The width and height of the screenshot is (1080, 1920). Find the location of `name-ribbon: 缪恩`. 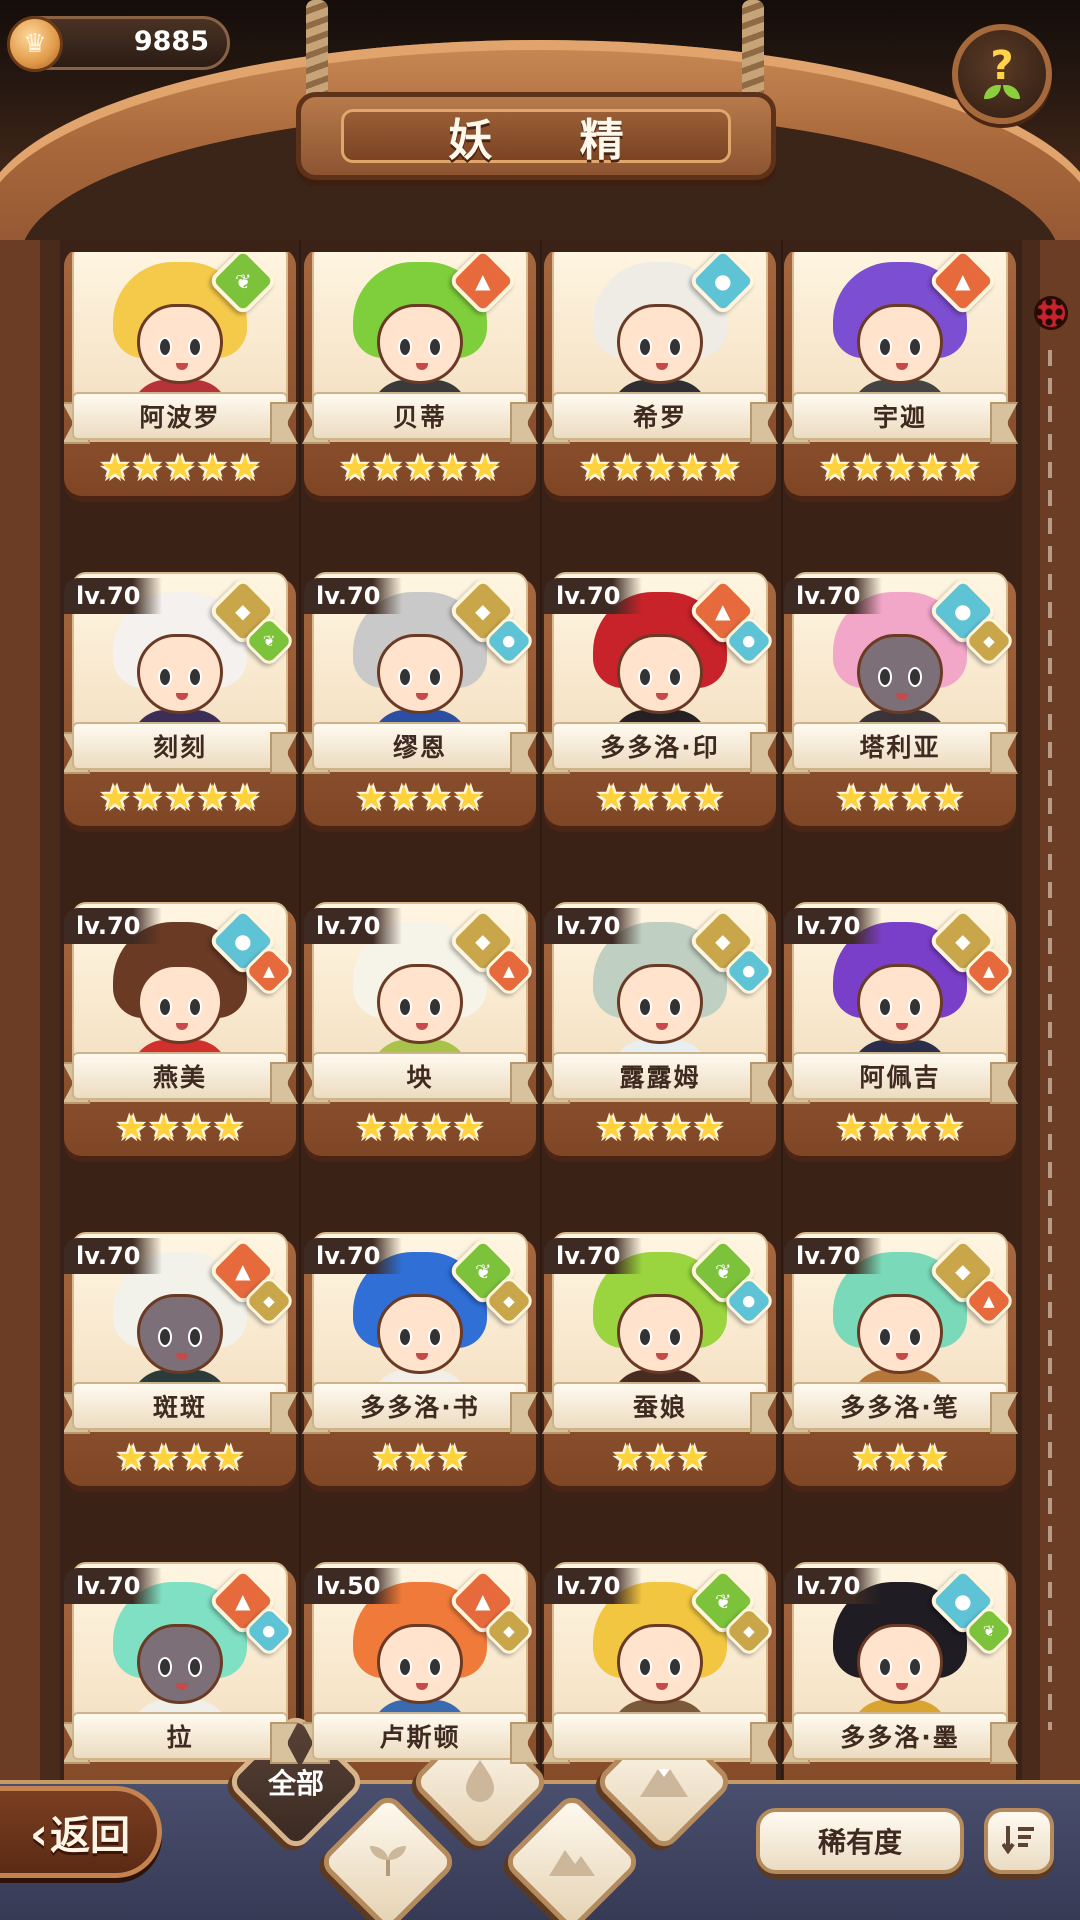

name-ribbon: 缪恩 is located at coordinates (420, 748).